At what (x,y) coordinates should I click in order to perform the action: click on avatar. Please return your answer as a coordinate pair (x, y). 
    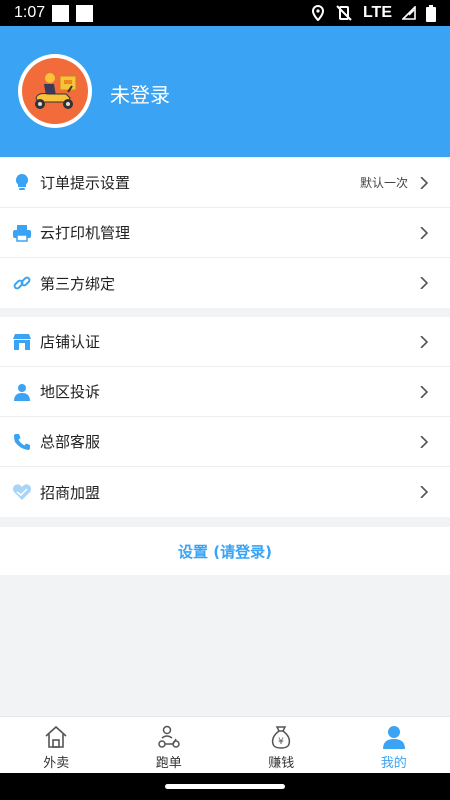
    Looking at the image, I should click on (55, 91).